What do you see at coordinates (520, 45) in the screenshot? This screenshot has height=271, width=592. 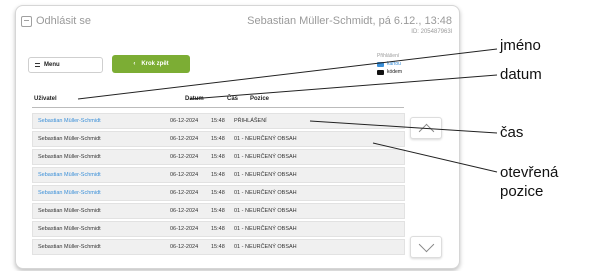 I see `callout-jmeno: jméno` at bounding box center [520, 45].